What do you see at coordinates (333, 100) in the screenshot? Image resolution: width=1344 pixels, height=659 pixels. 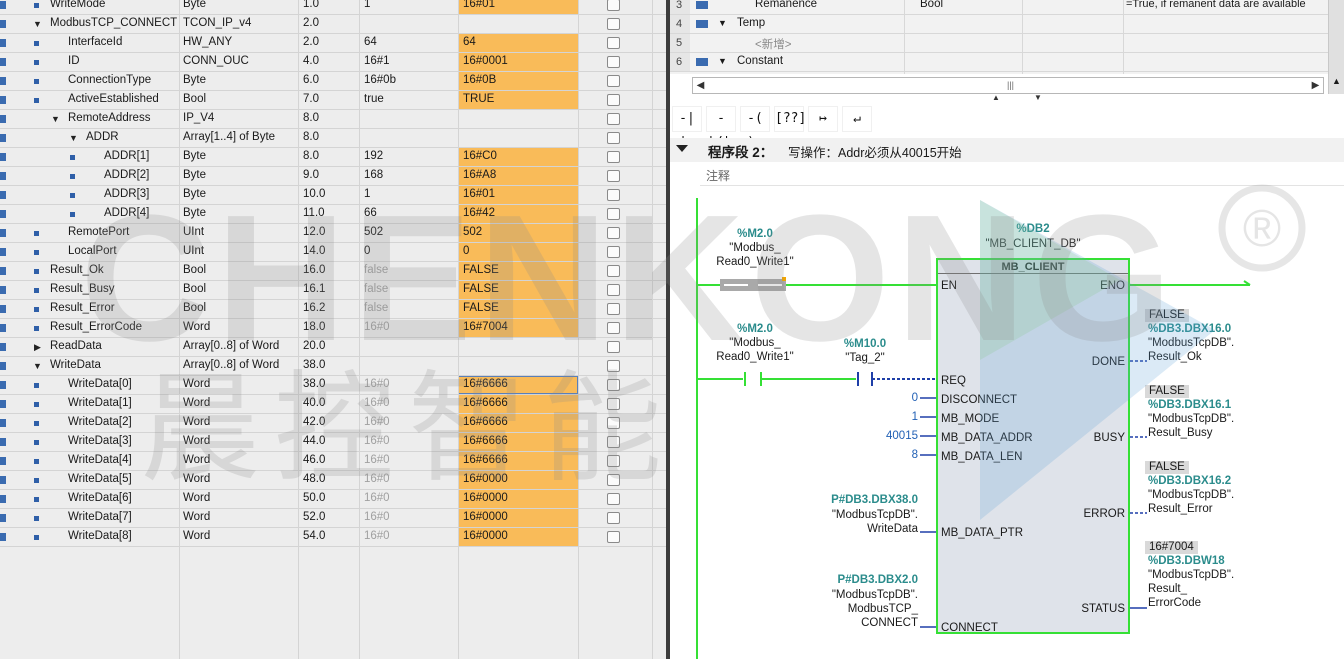 I see `table-row: ActiveEstablished Bool 7.0 true TRUE` at bounding box center [333, 100].